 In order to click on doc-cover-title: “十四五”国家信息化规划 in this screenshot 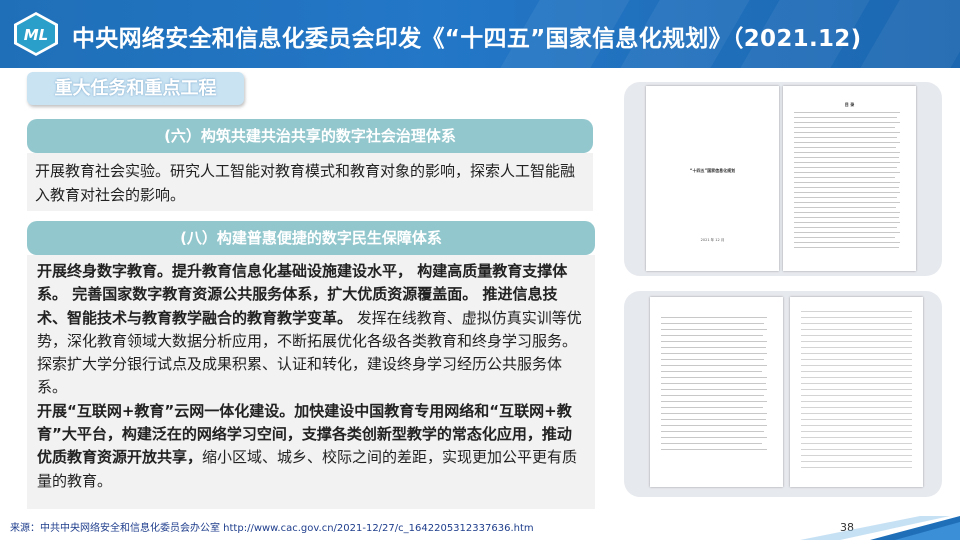, I will do `click(712, 170)`.